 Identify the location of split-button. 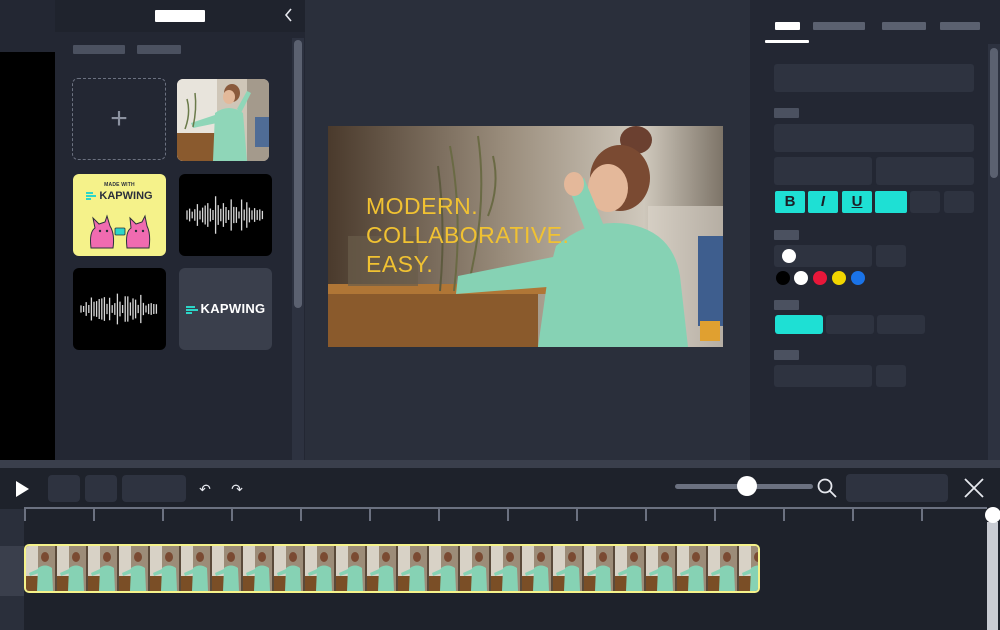
(64, 488).